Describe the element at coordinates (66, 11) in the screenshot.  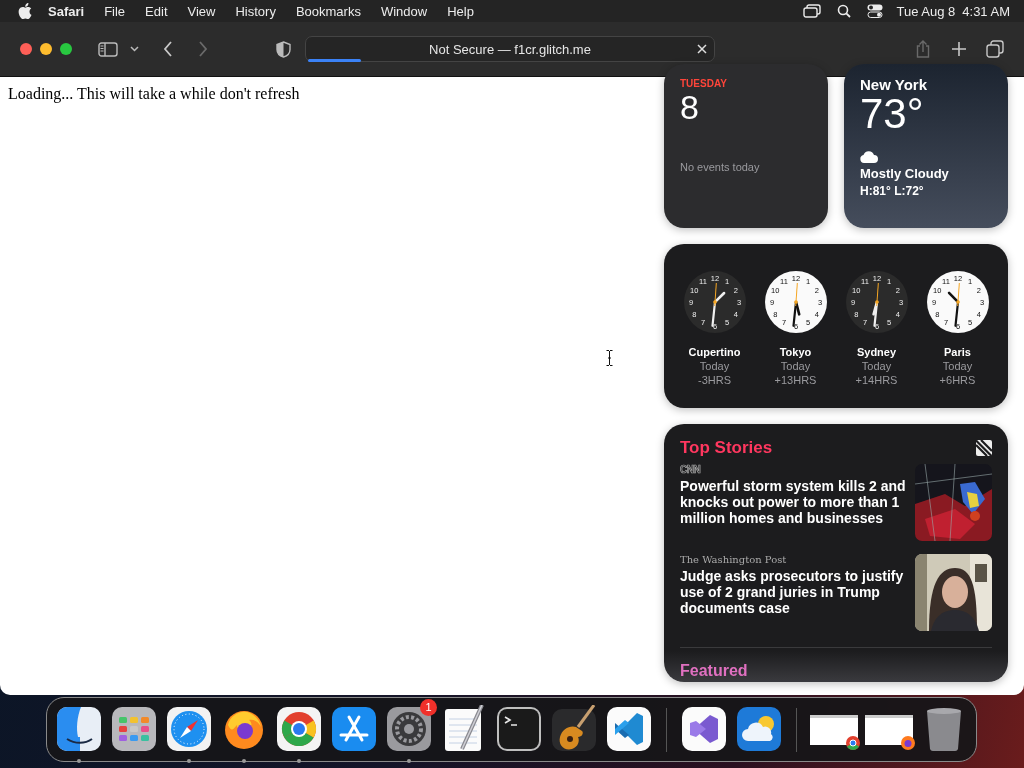
I see `app-menu: Safari` at that location.